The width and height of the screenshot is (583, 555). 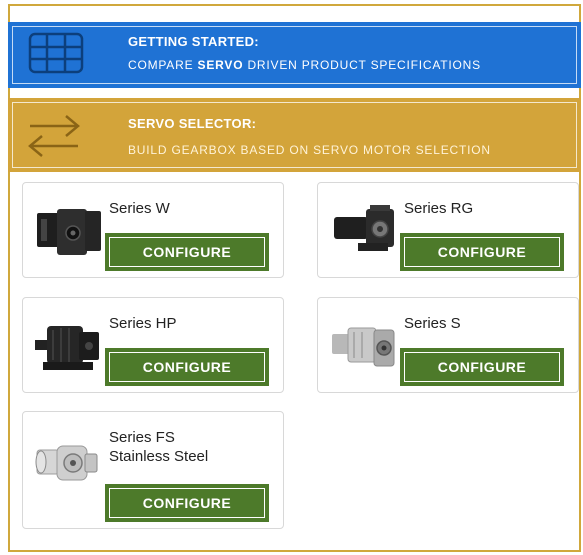 I want to click on series-w-gearbox-image, so click(x=69, y=232).